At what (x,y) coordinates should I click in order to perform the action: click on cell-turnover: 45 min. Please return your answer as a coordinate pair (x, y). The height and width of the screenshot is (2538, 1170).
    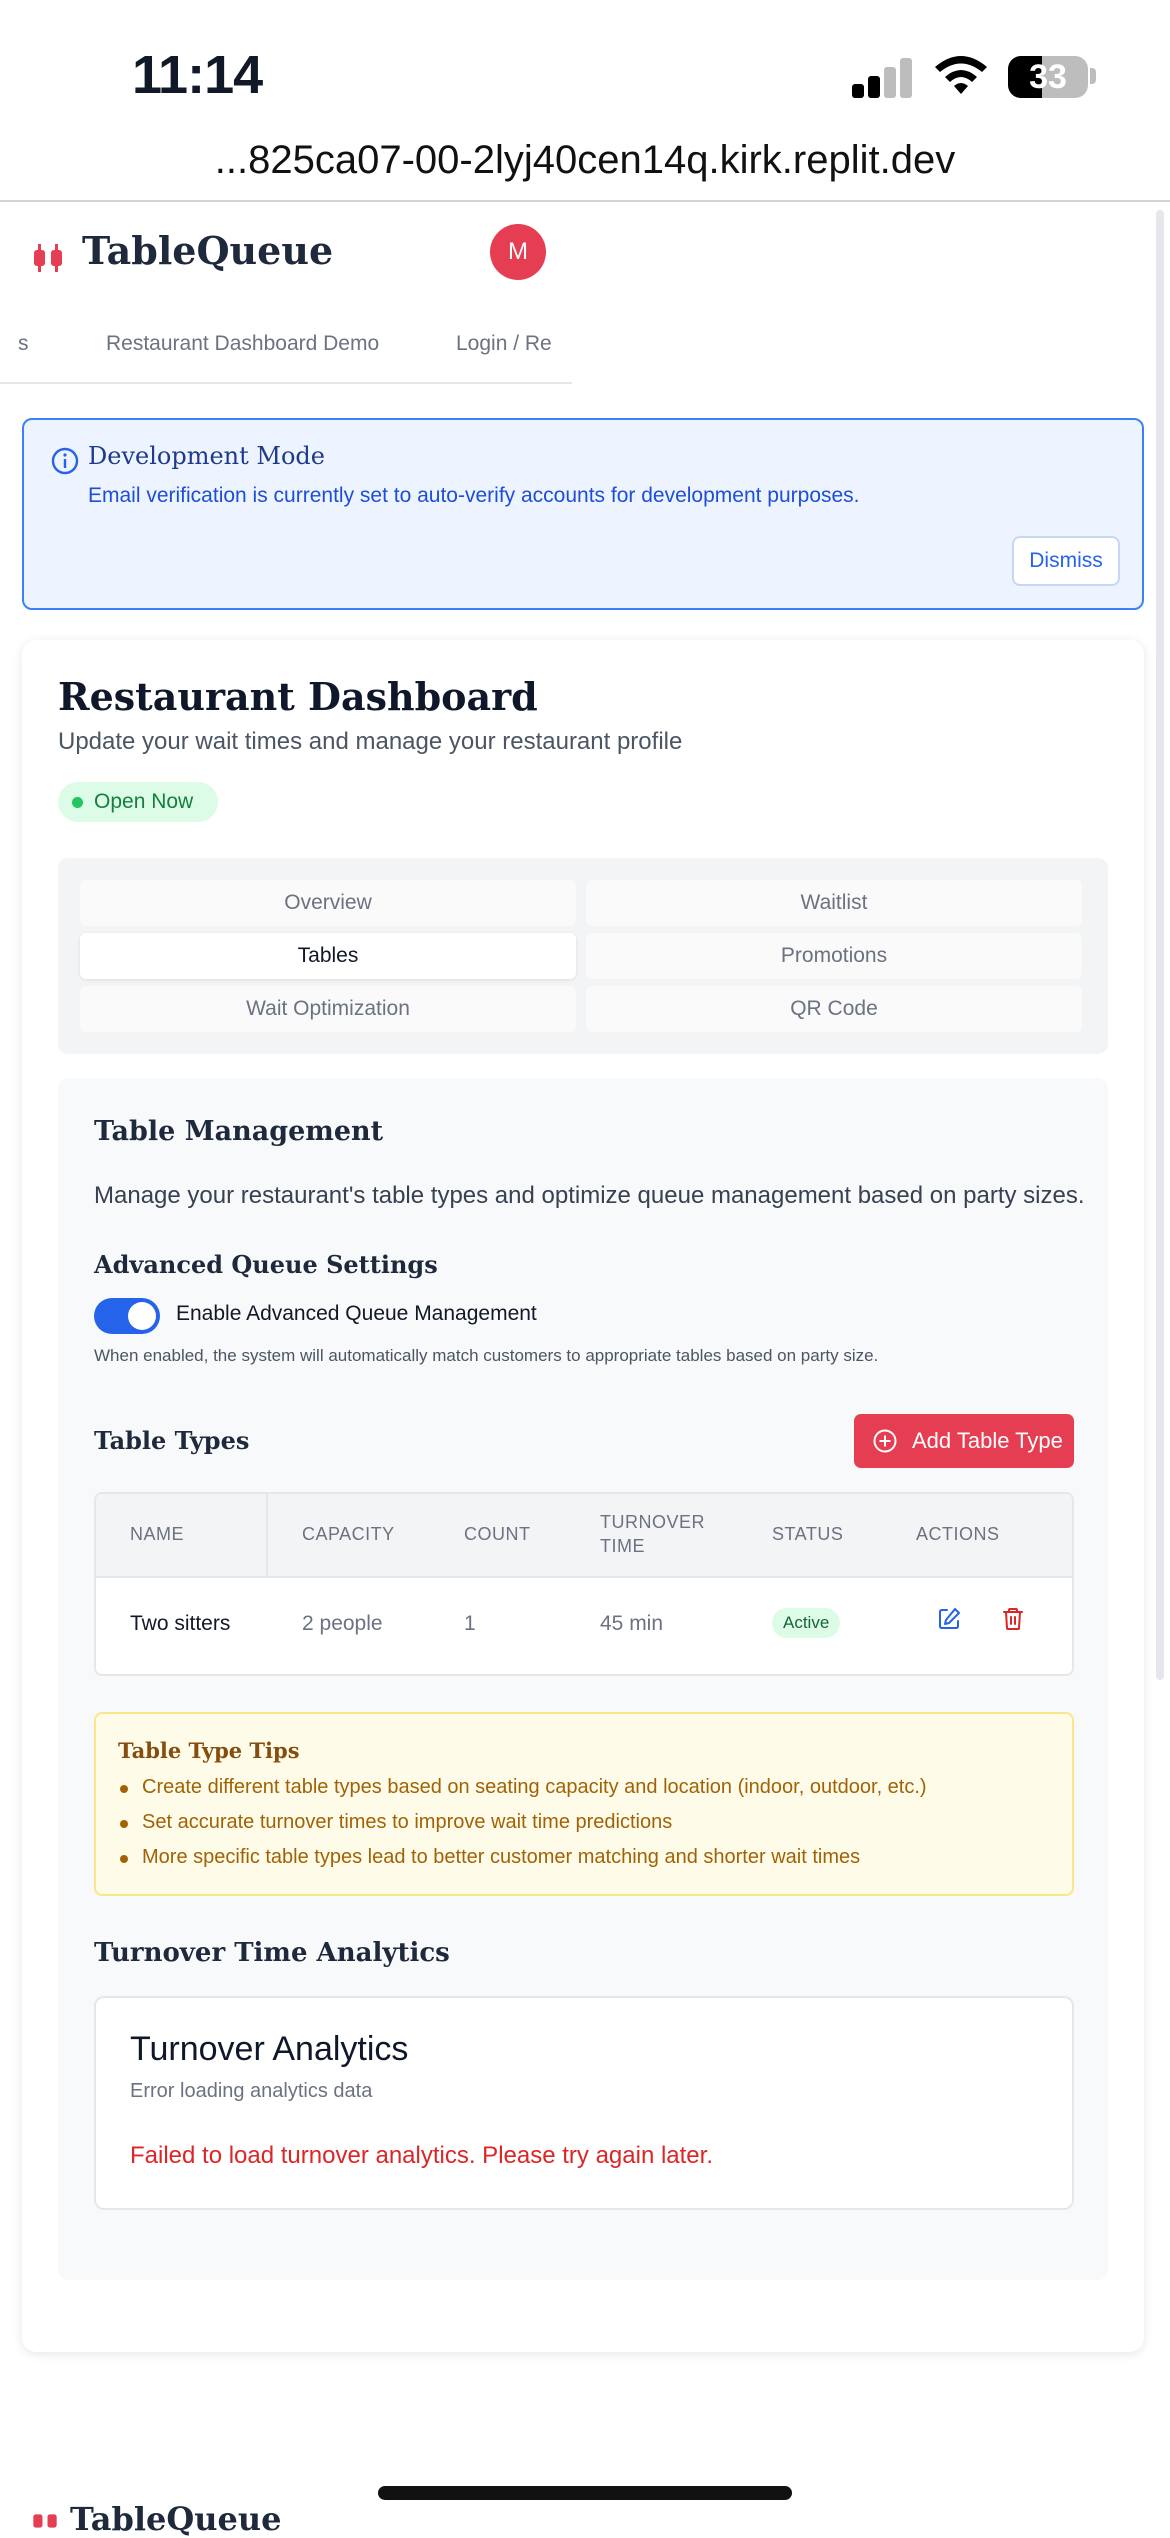
    Looking at the image, I should click on (632, 1623).